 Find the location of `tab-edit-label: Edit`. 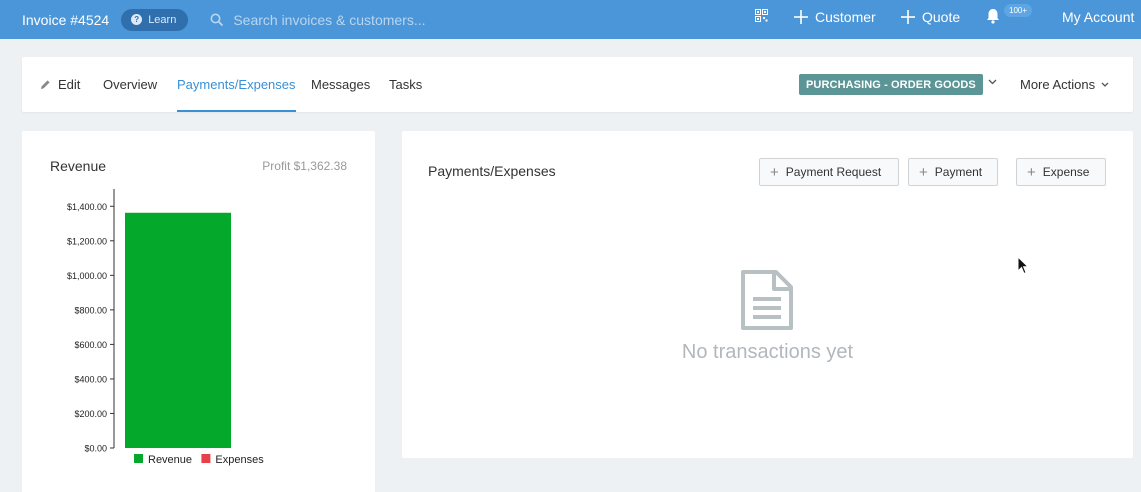

tab-edit-label: Edit is located at coordinates (69, 84).